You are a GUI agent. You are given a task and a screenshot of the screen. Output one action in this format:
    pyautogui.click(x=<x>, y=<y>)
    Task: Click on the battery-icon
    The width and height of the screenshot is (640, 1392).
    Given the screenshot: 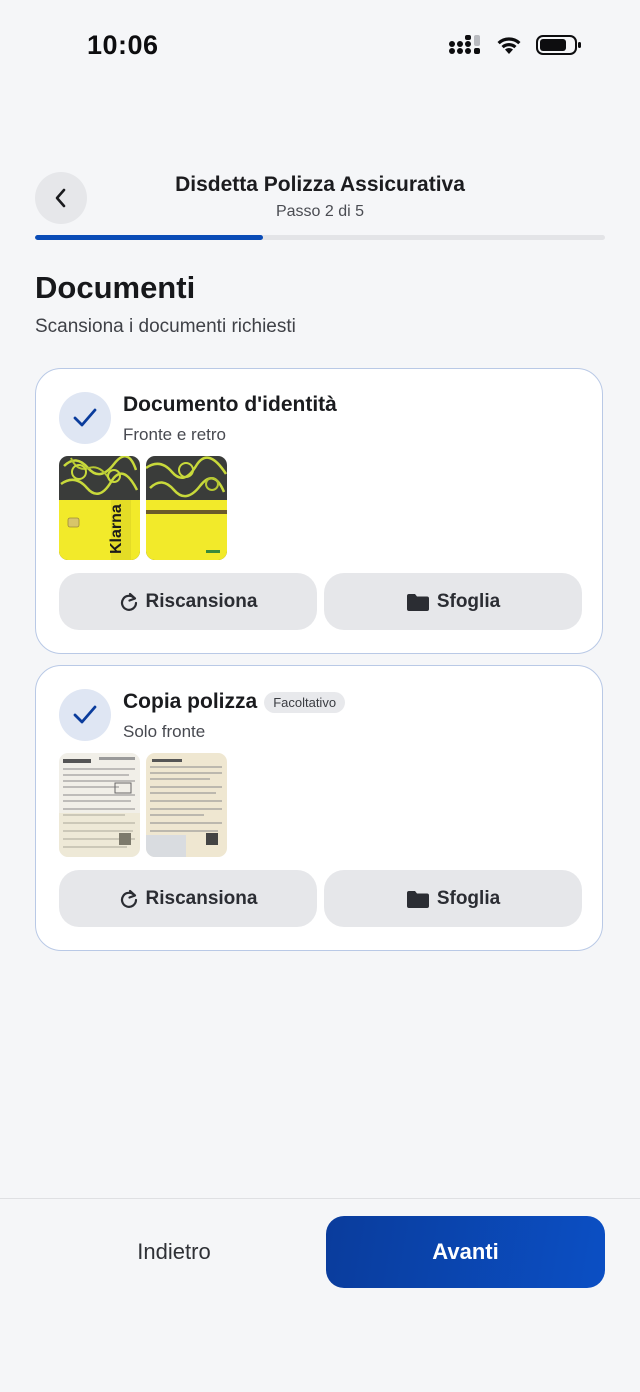 What is the action you would take?
    pyautogui.click(x=558, y=45)
    